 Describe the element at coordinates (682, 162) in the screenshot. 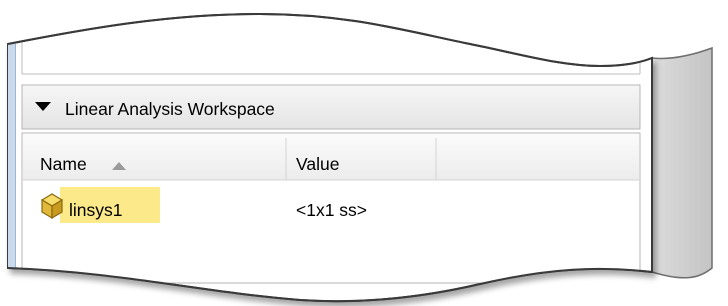

I see `page-fold-right` at that location.